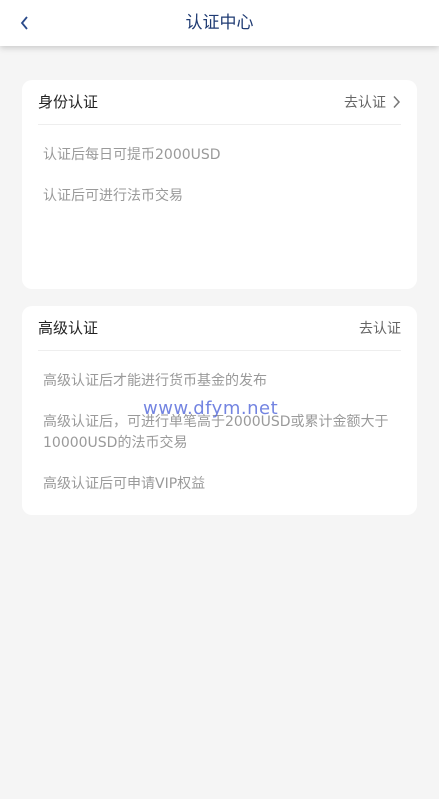 The image size is (439, 799). What do you see at coordinates (124, 484) in the screenshot?
I see `benefit-item: 高级认证后可申请VIP权益` at bounding box center [124, 484].